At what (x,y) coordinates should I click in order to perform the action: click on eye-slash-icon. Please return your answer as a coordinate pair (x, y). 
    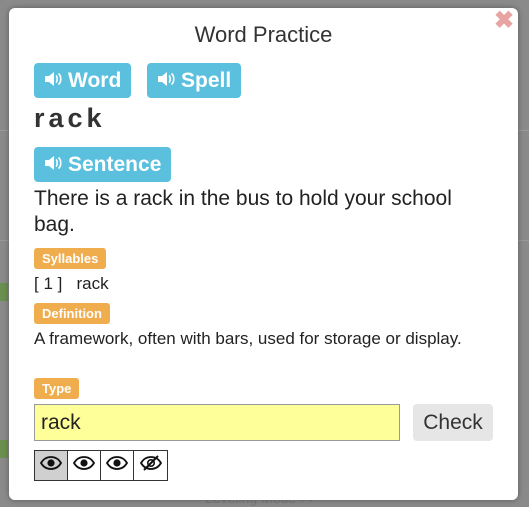
    Looking at the image, I should click on (150, 465).